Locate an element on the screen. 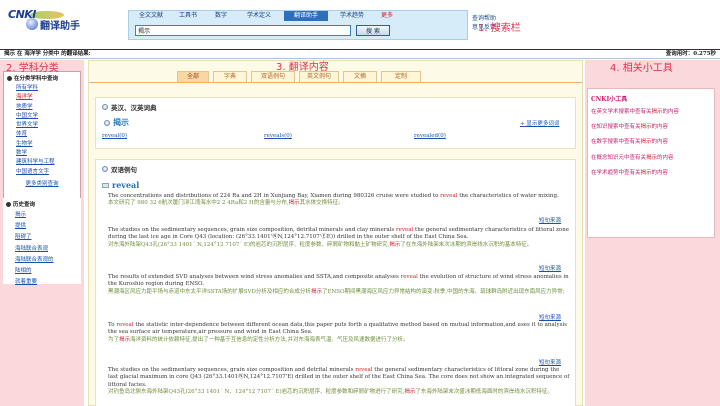  tool-link: 在数字搜索中查有关揭示的内容 is located at coordinates (651, 142).